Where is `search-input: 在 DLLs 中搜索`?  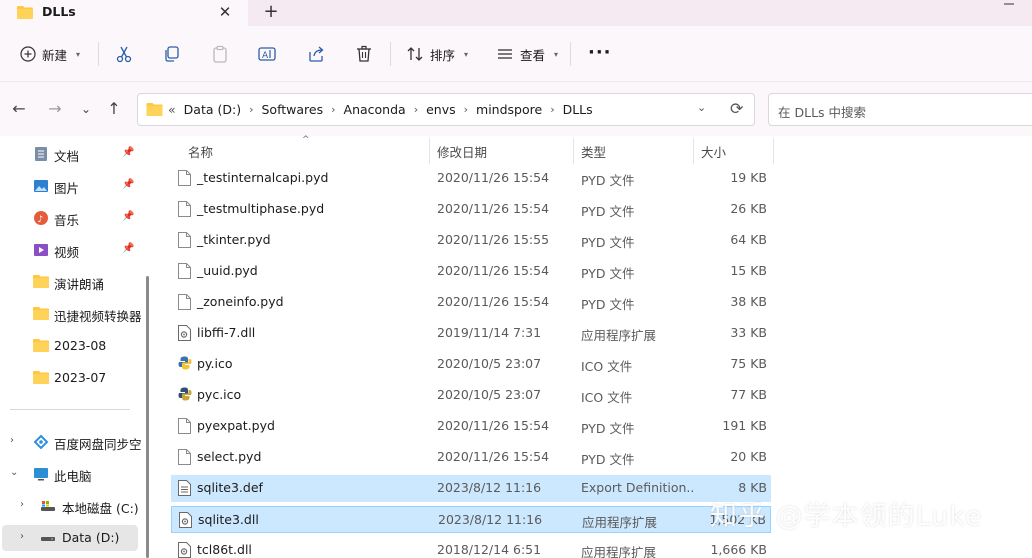
search-input: 在 DLLs 中搜索 is located at coordinates (900, 109).